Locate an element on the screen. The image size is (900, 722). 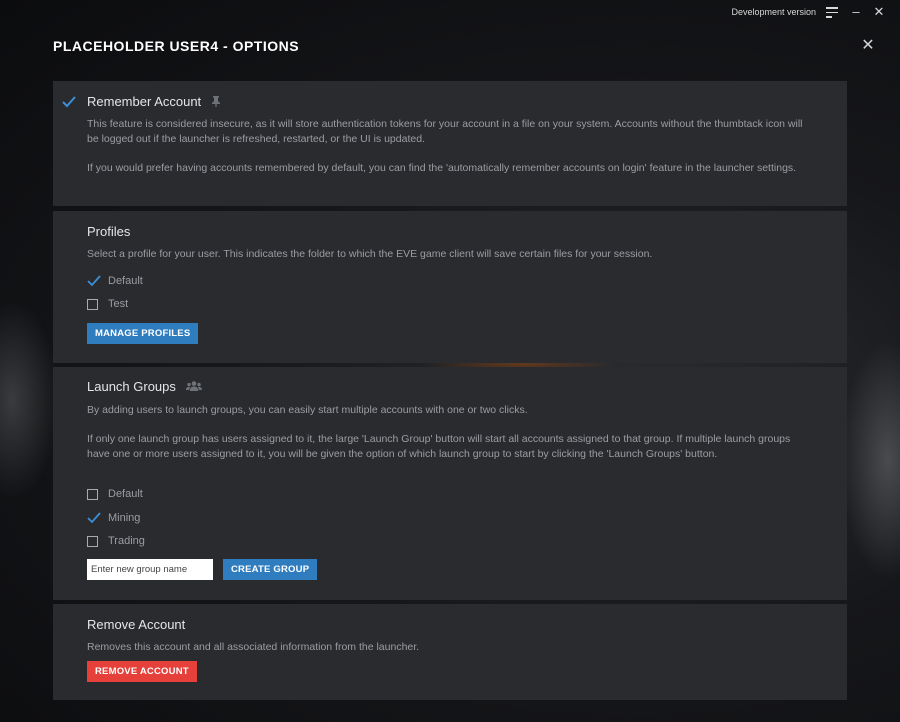
remove-account-button: REMOVE ACCOUNT is located at coordinates (142, 671).